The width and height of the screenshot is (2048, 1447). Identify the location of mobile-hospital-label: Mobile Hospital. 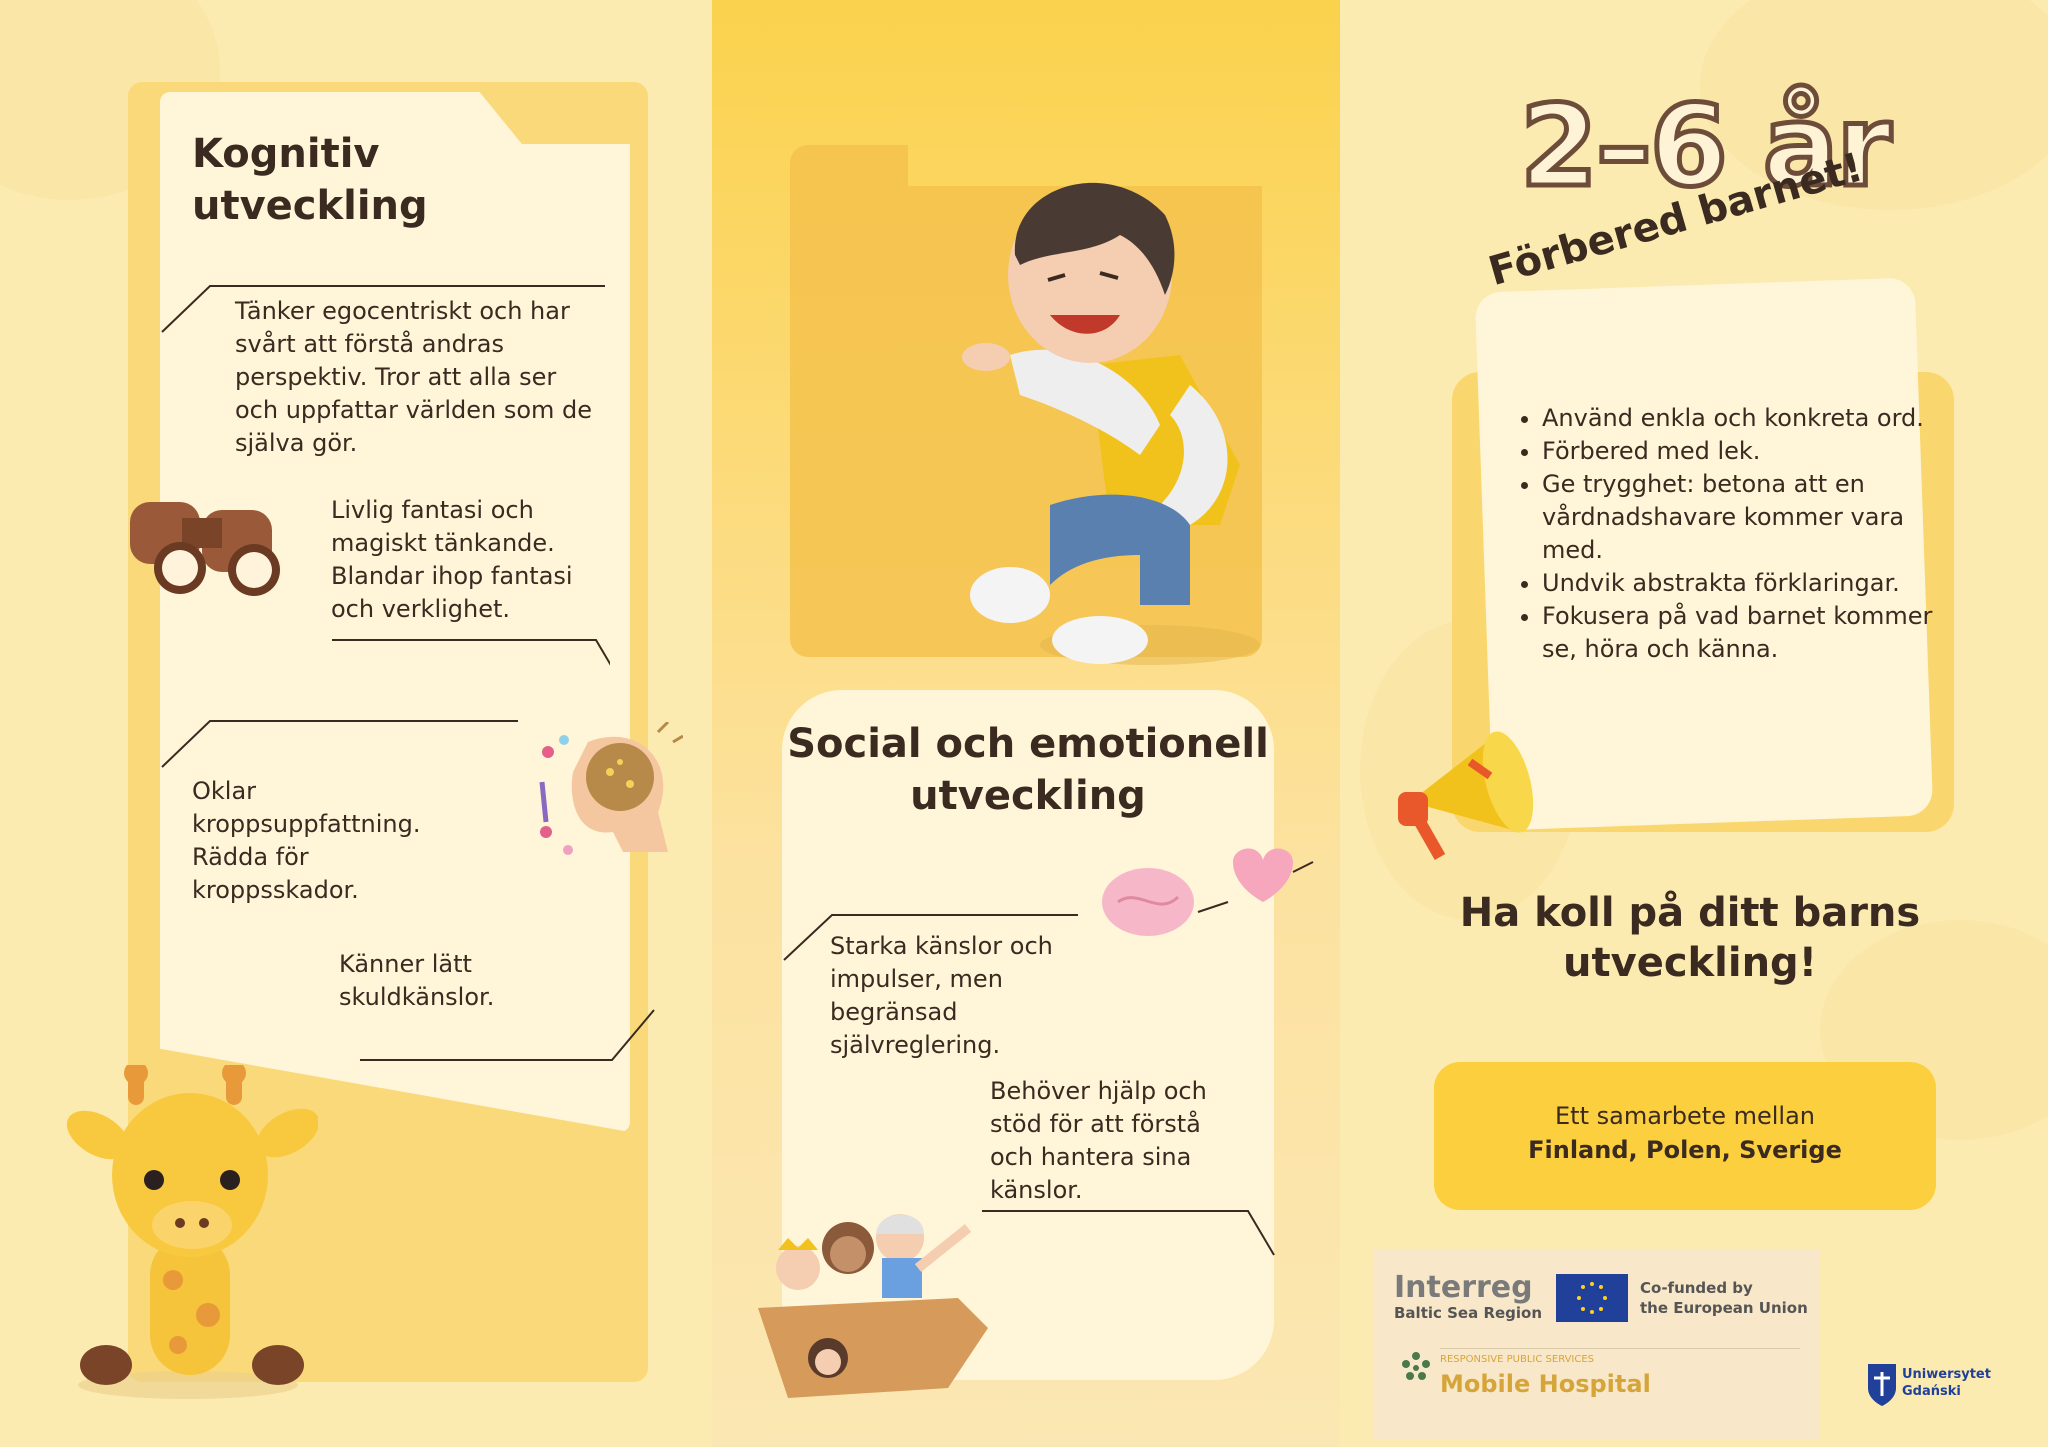
(1545, 1384).